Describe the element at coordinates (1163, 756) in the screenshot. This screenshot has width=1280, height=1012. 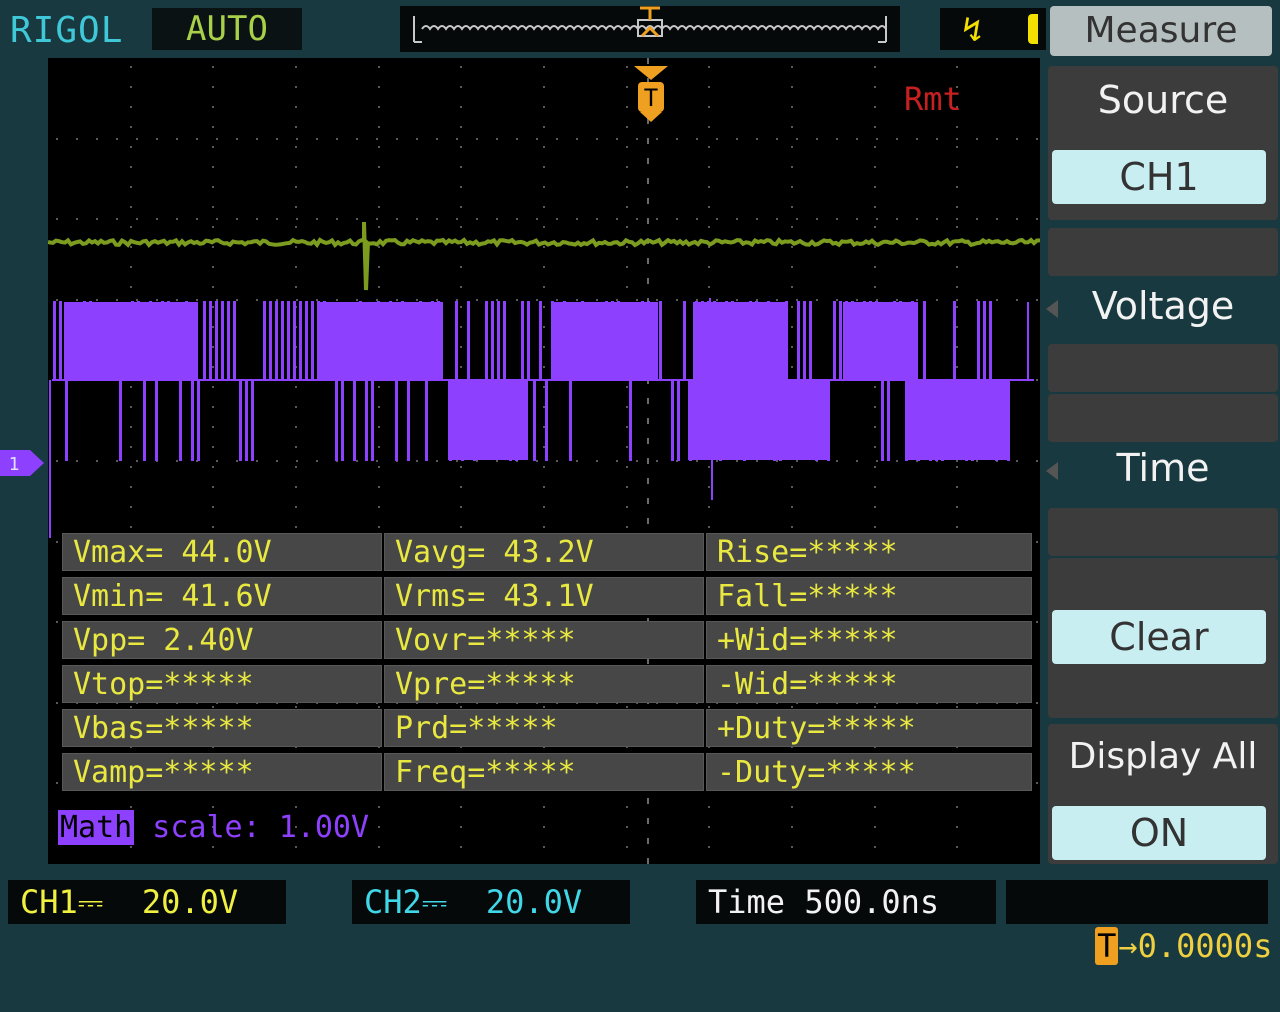
I see `display-all-label: Display All` at that location.